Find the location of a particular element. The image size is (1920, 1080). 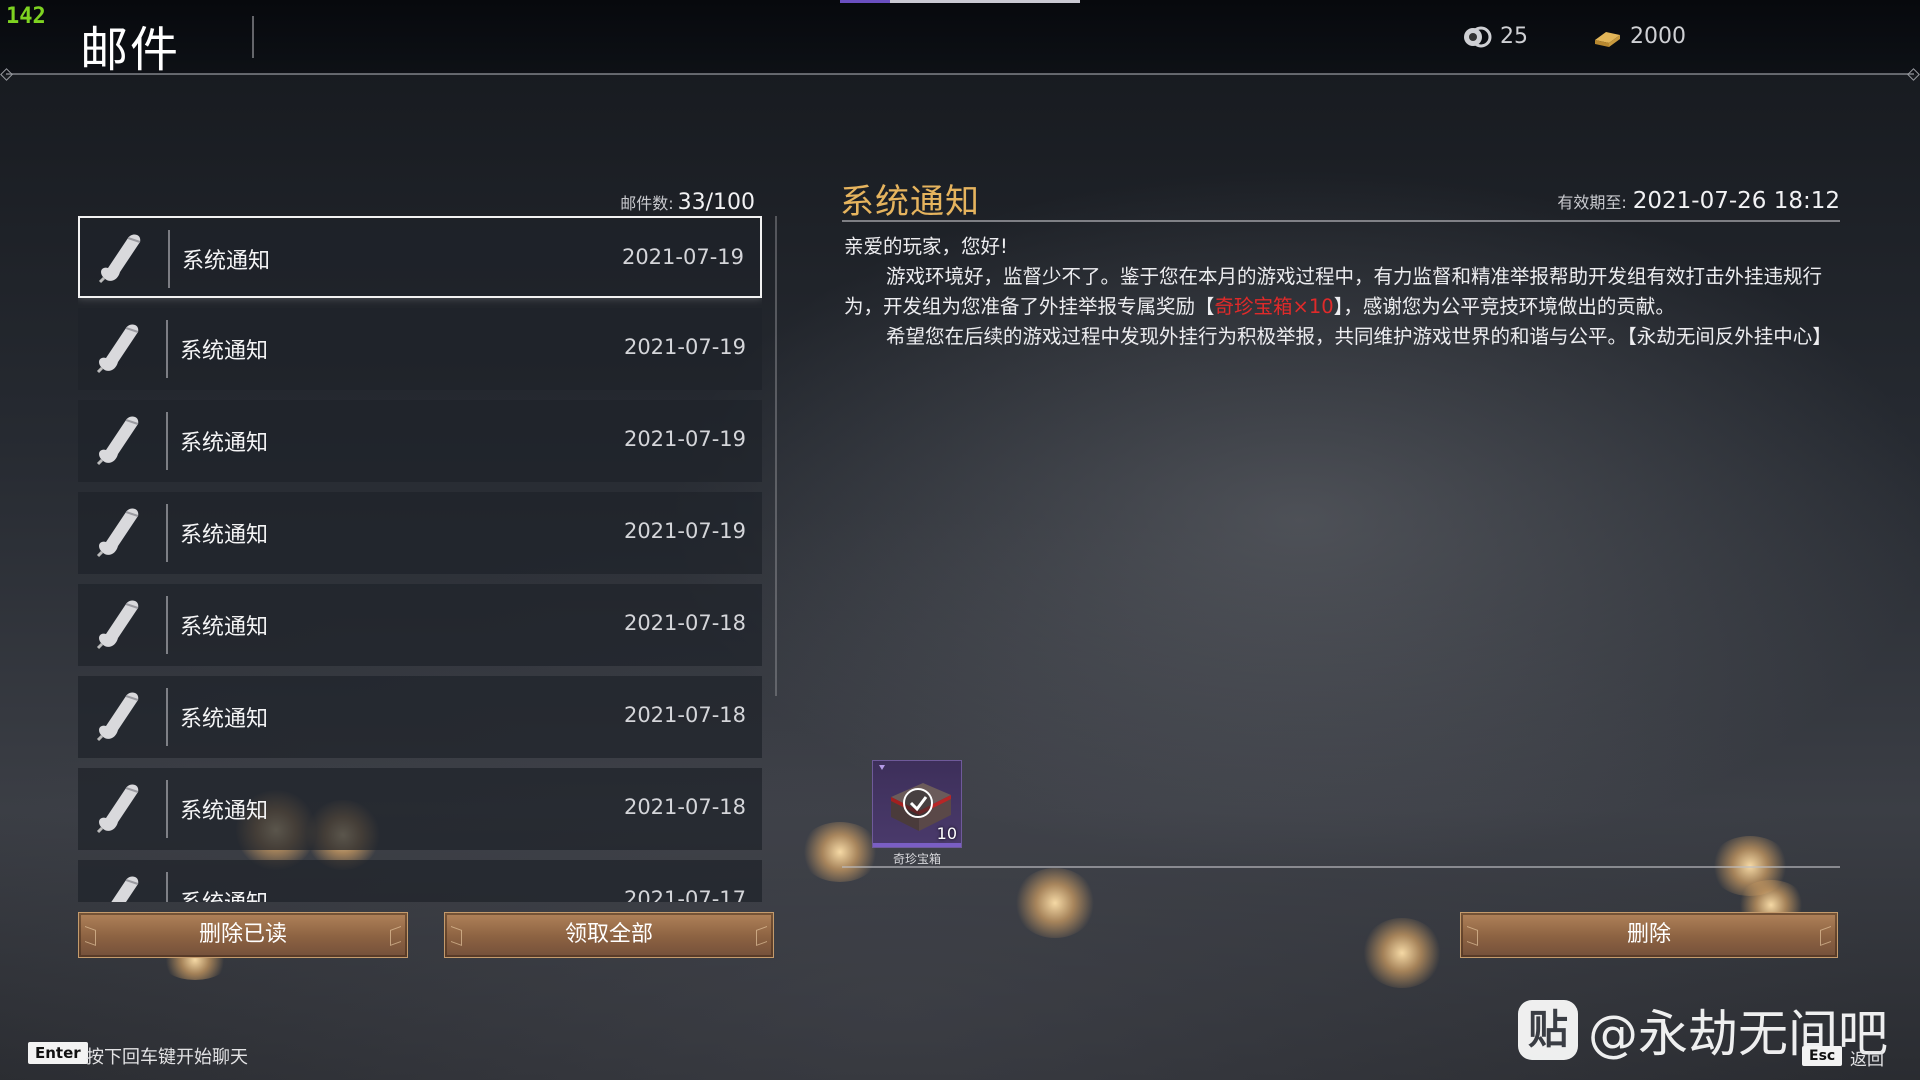

mail-date: 2021-07-17 is located at coordinates (684, 894).